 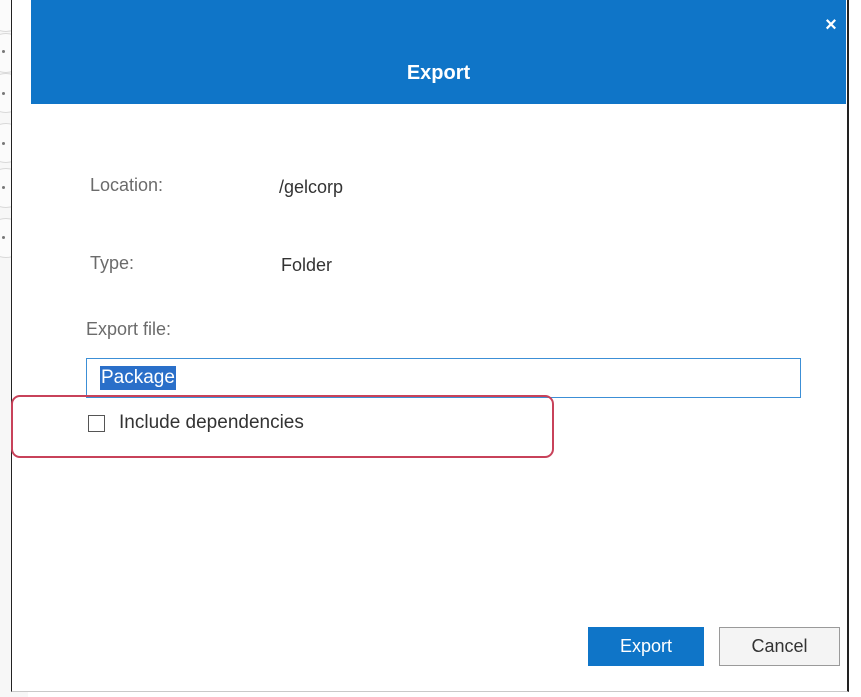 I want to click on annotation-highlight-box, so click(x=282, y=426).